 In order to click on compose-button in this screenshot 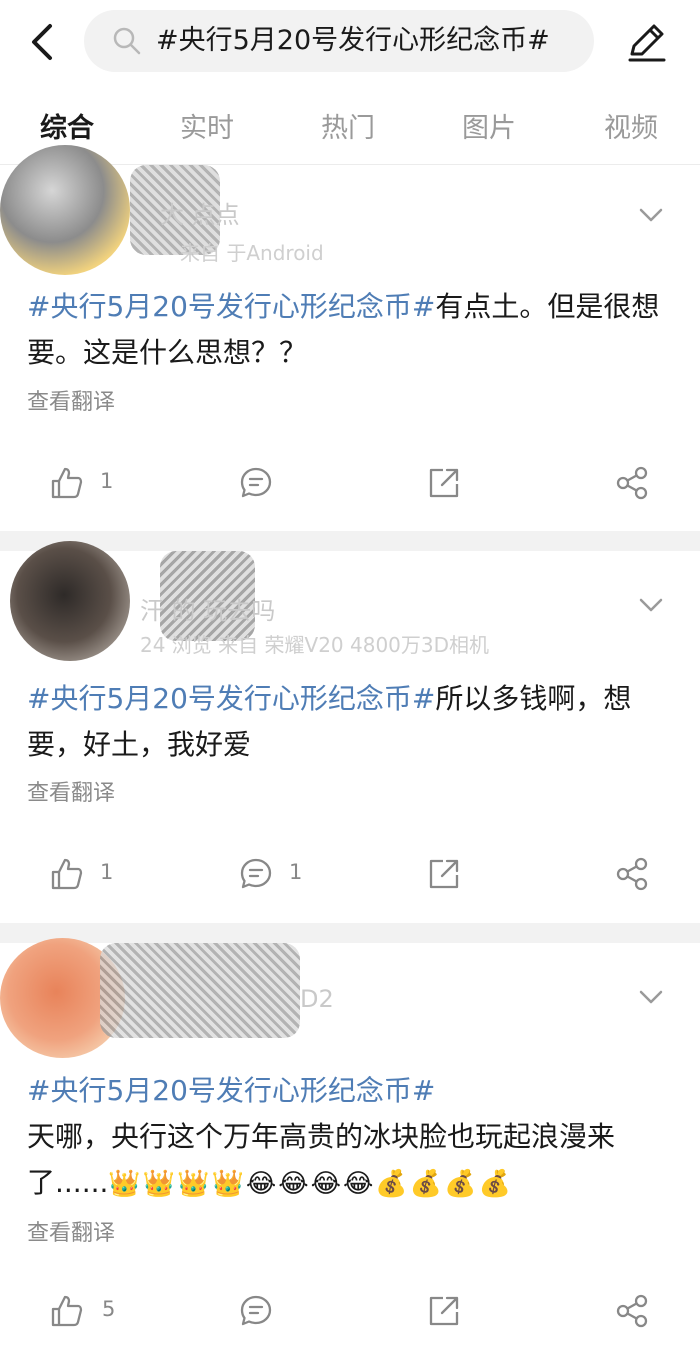, I will do `click(646, 42)`.